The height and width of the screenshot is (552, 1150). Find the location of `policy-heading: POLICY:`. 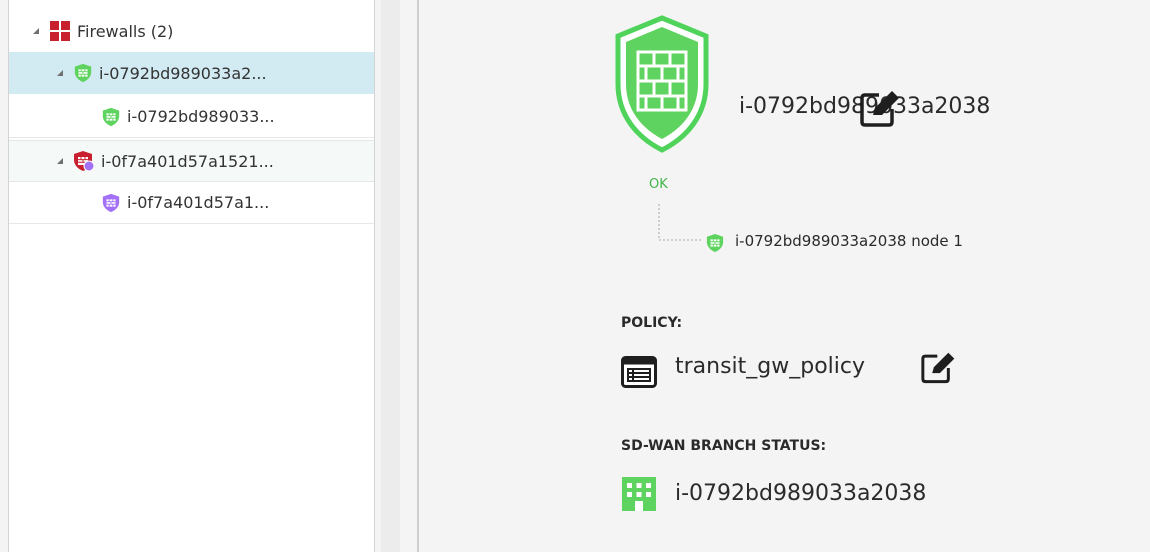

policy-heading: POLICY: is located at coordinates (652, 323).